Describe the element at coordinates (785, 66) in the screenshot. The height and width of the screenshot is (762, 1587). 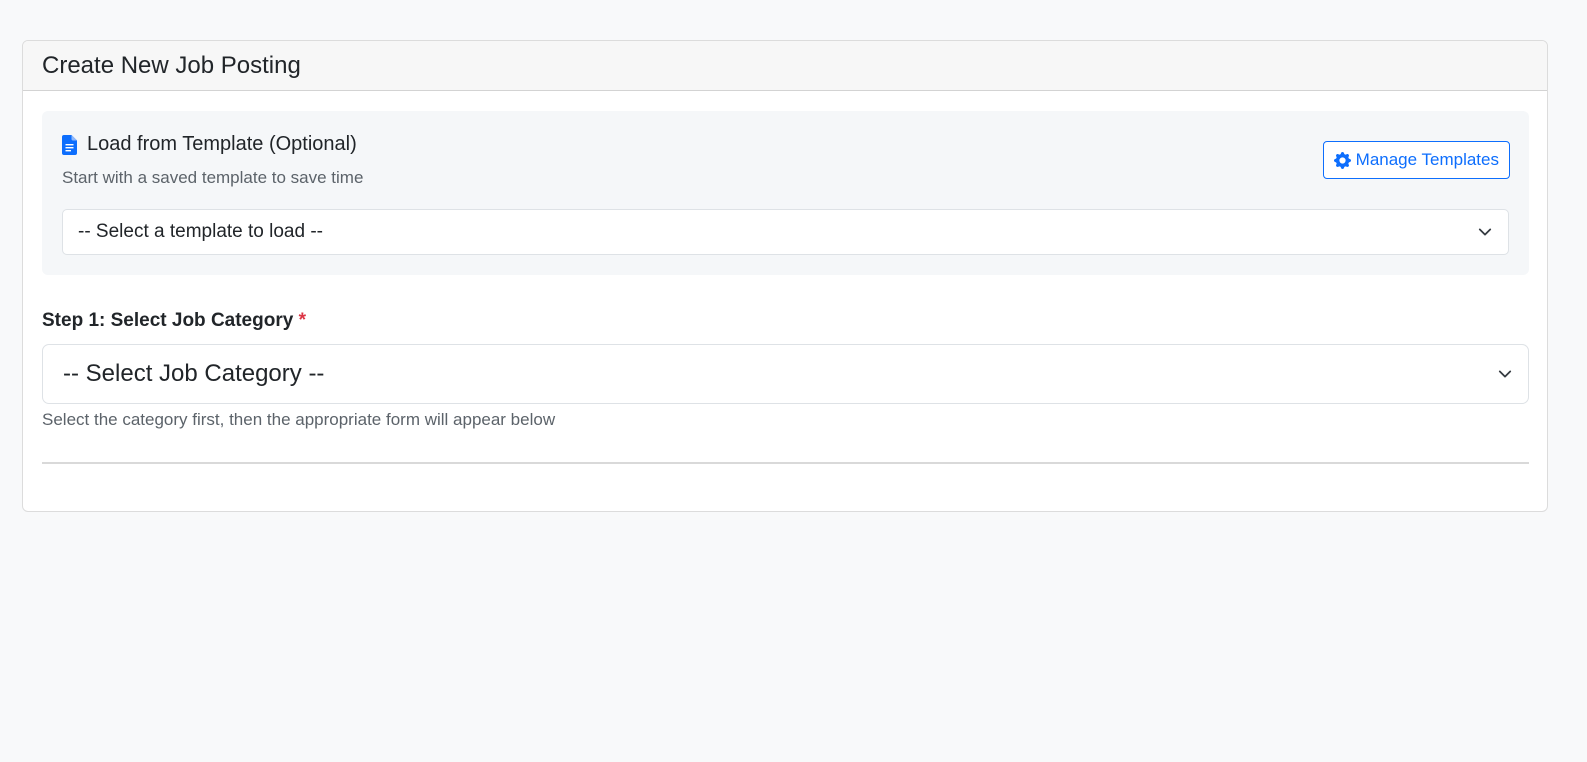
I see `card-header: Create New Job Posting` at that location.